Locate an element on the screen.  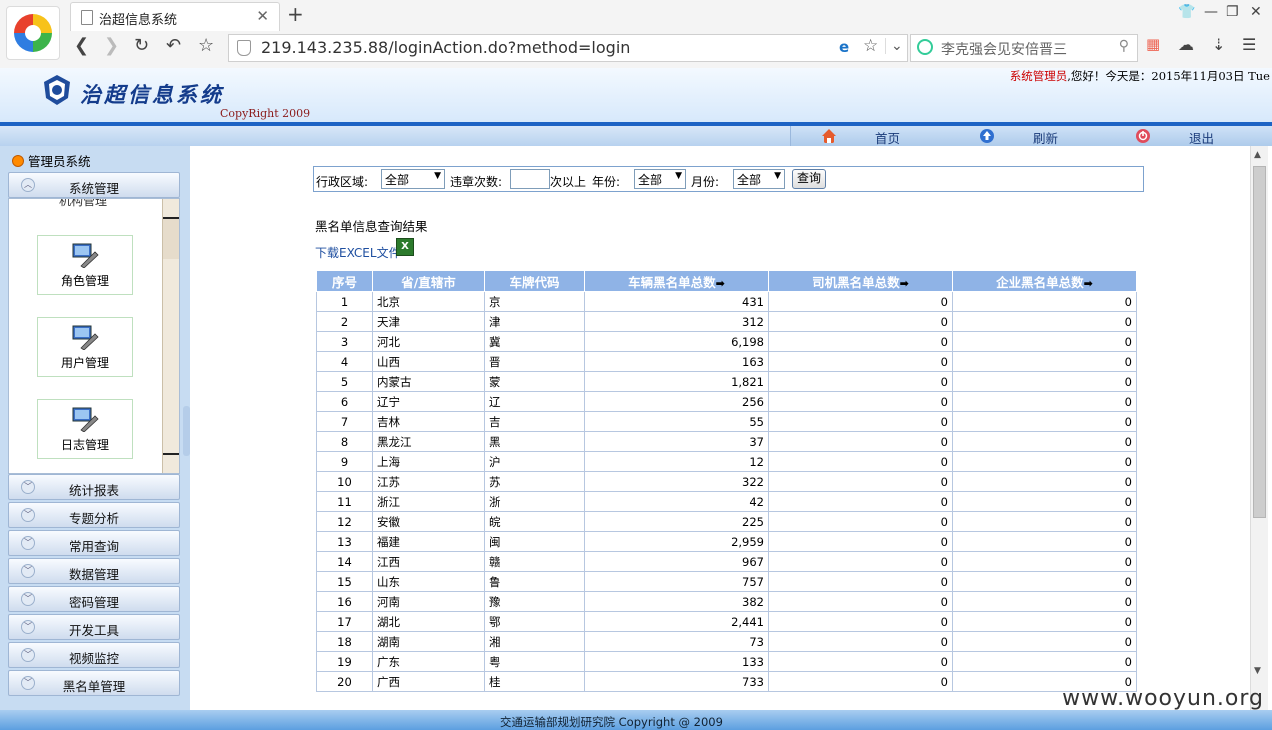
new-tab-button: + is located at coordinates (295, 14).